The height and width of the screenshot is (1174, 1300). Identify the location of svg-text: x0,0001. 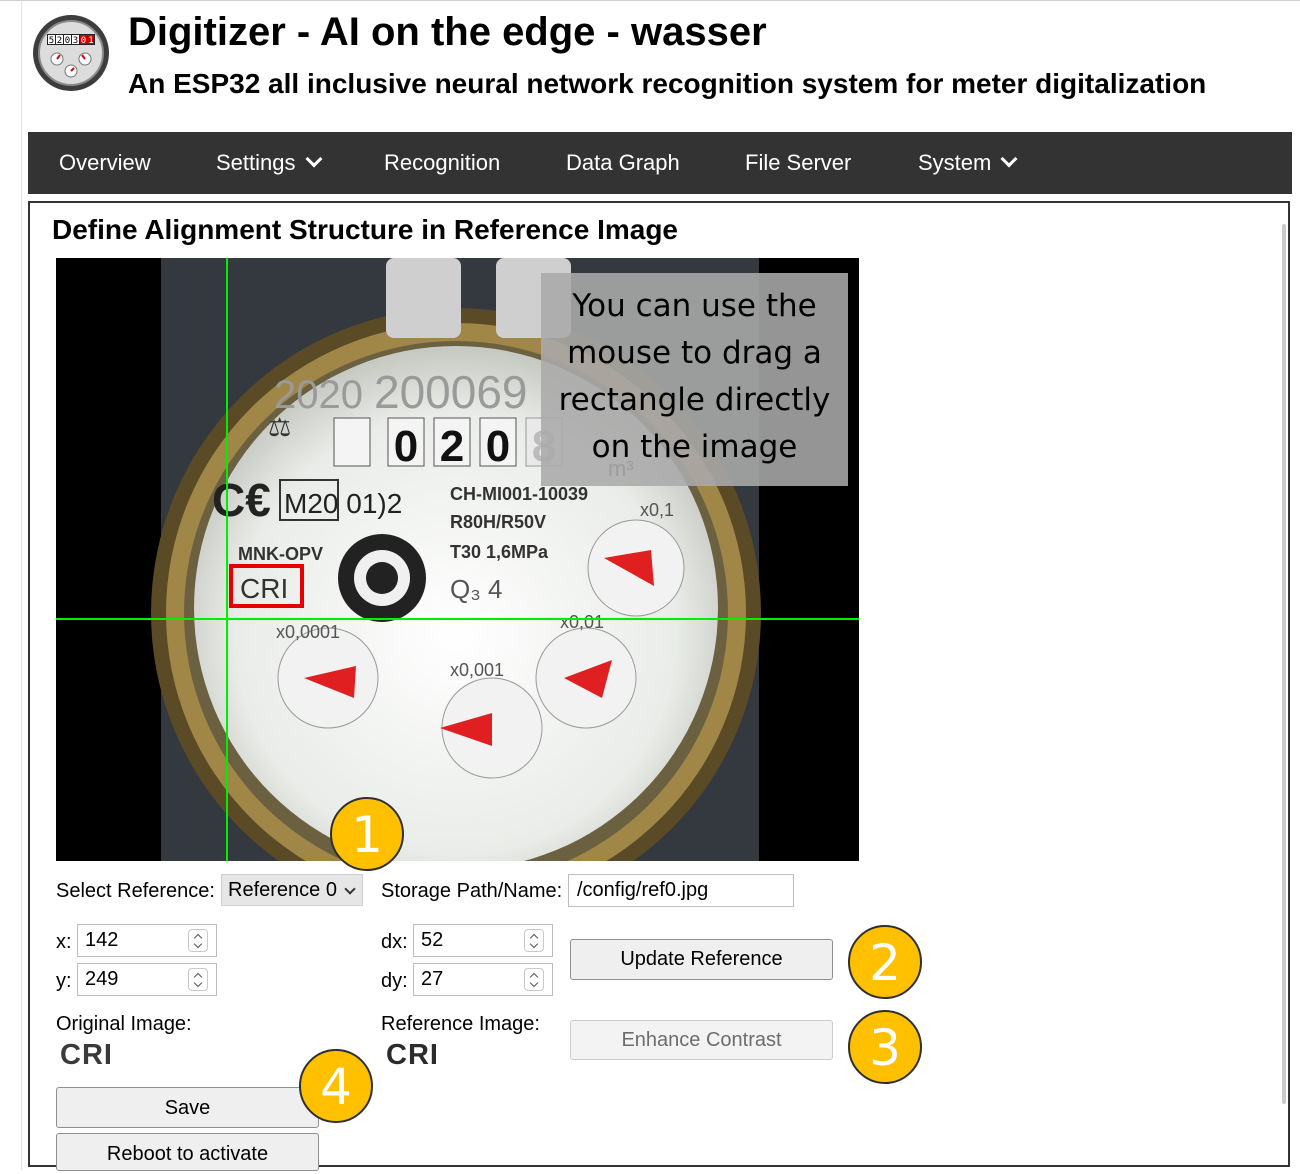
(308, 632).